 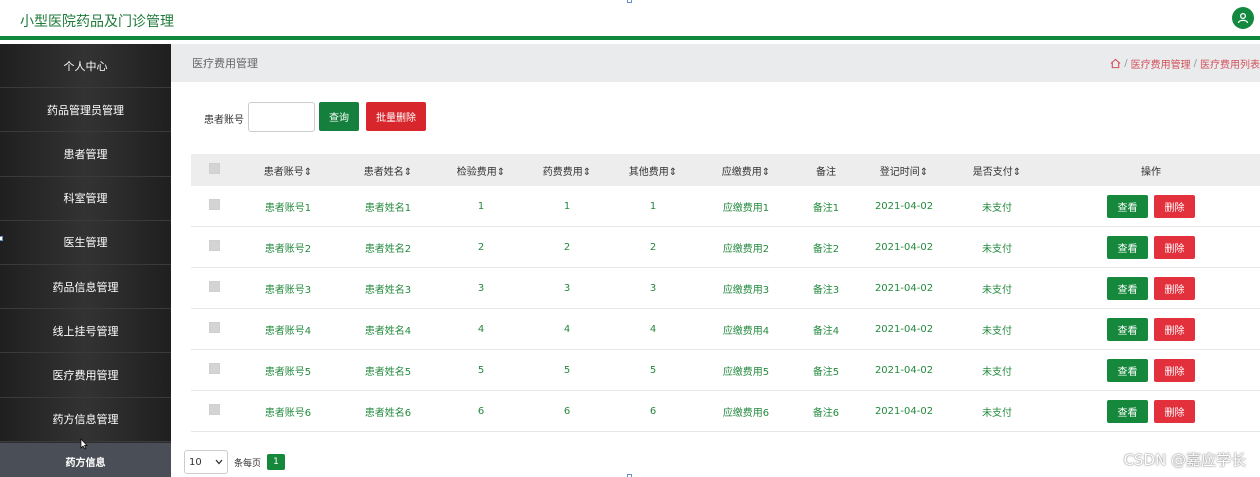 What do you see at coordinates (97, 22) in the screenshot?
I see `app-title: 小型医院药品及门诊管理` at bounding box center [97, 22].